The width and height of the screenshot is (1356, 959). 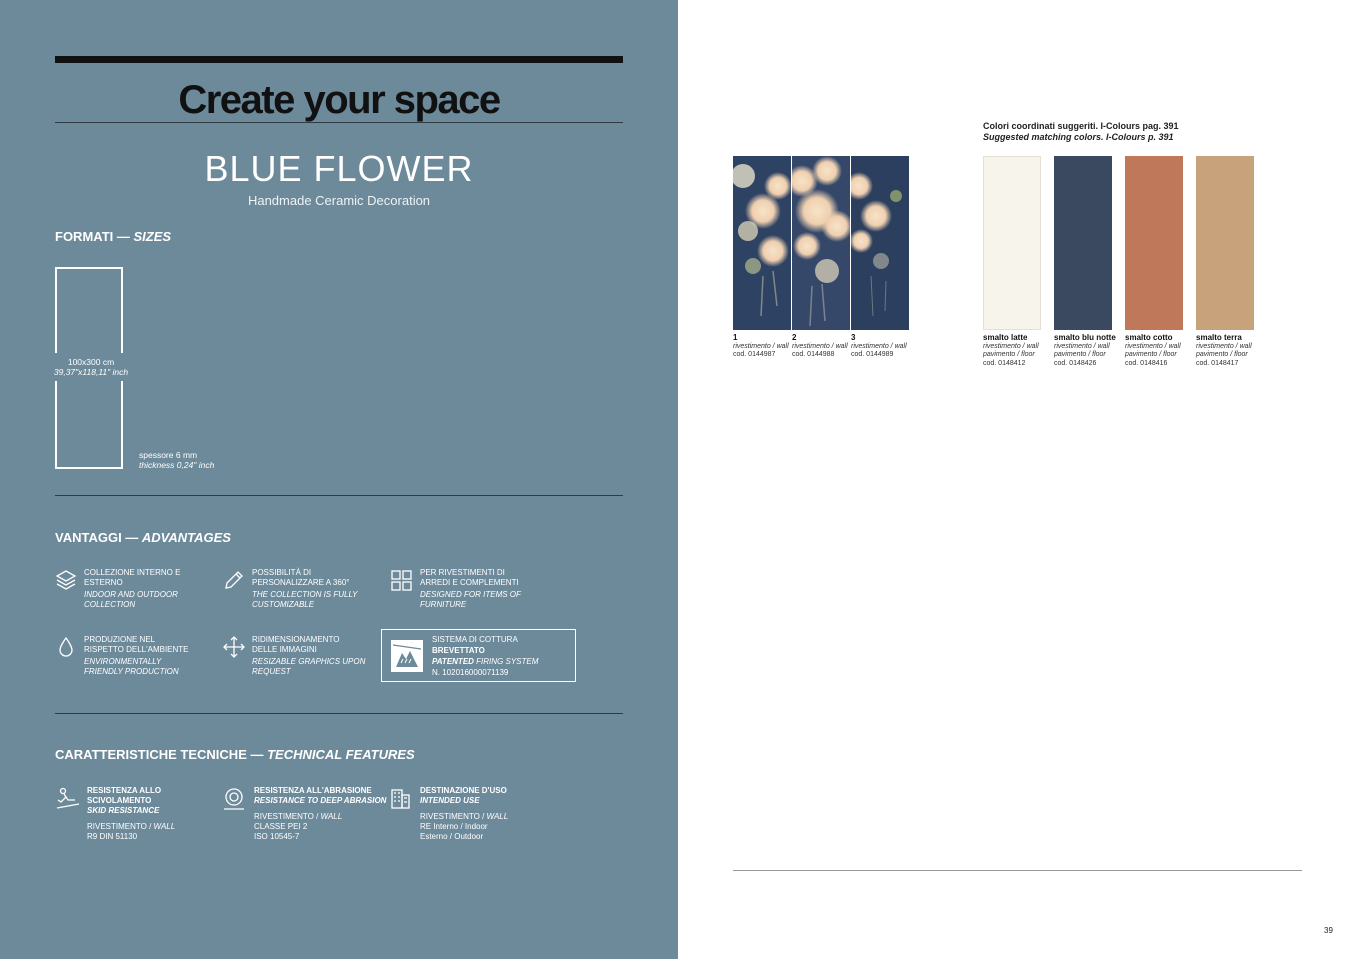 I want to click on advantages-heading: VANTAGGI — ADVANTAGES, so click(x=143, y=537).